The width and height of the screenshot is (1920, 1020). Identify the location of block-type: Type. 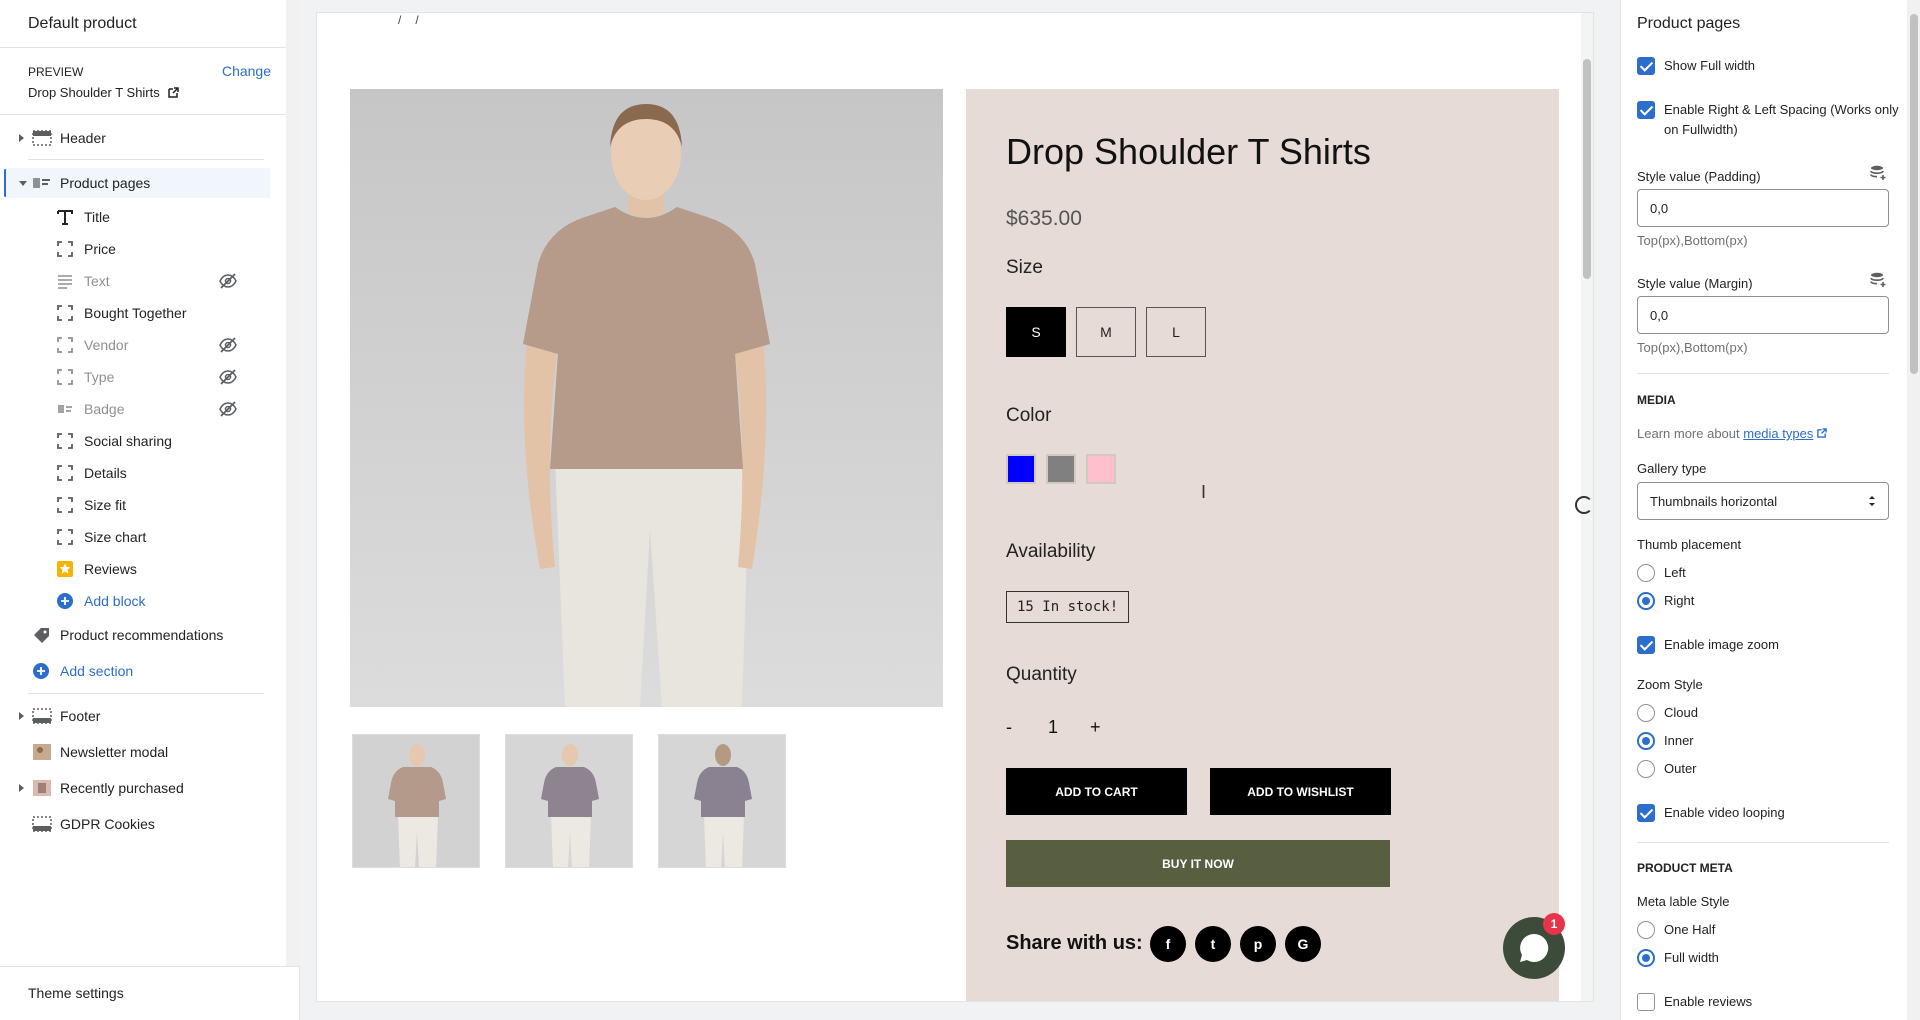
(135, 377).